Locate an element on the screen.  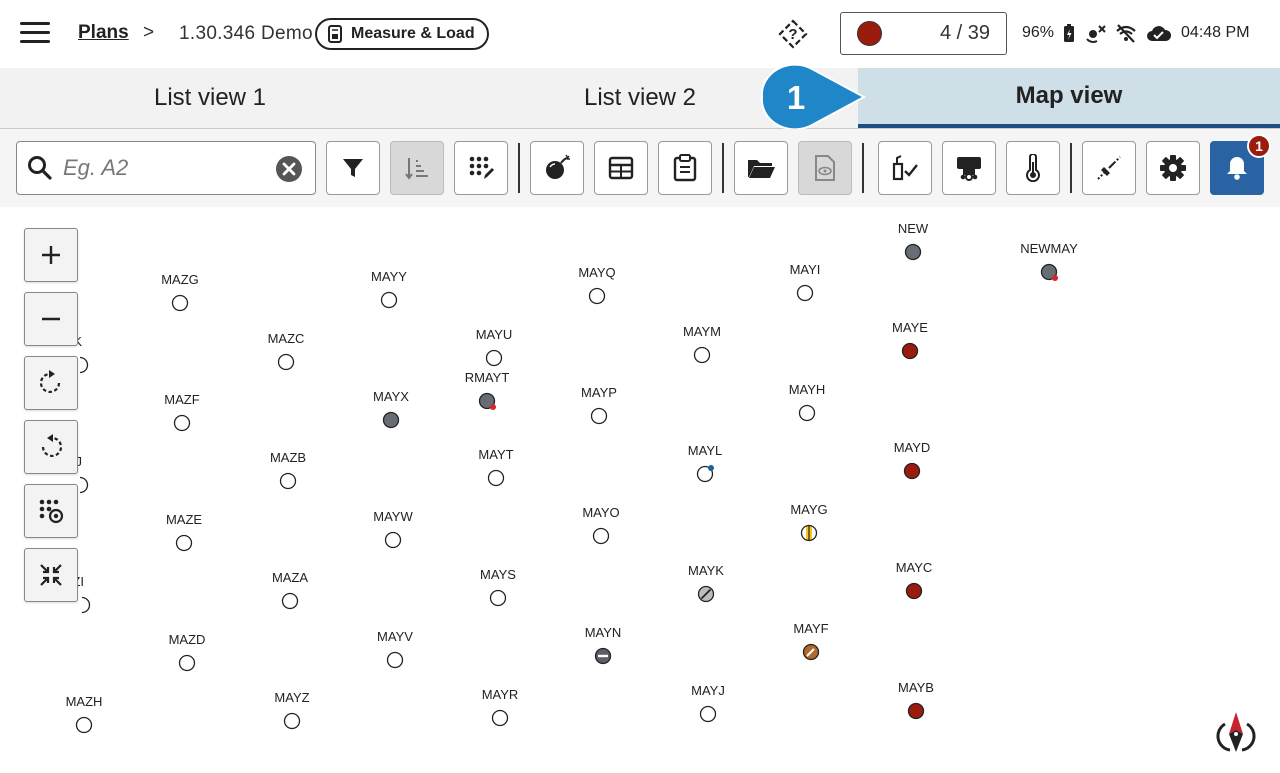
bell-icon is located at coordinates (1237, 168).